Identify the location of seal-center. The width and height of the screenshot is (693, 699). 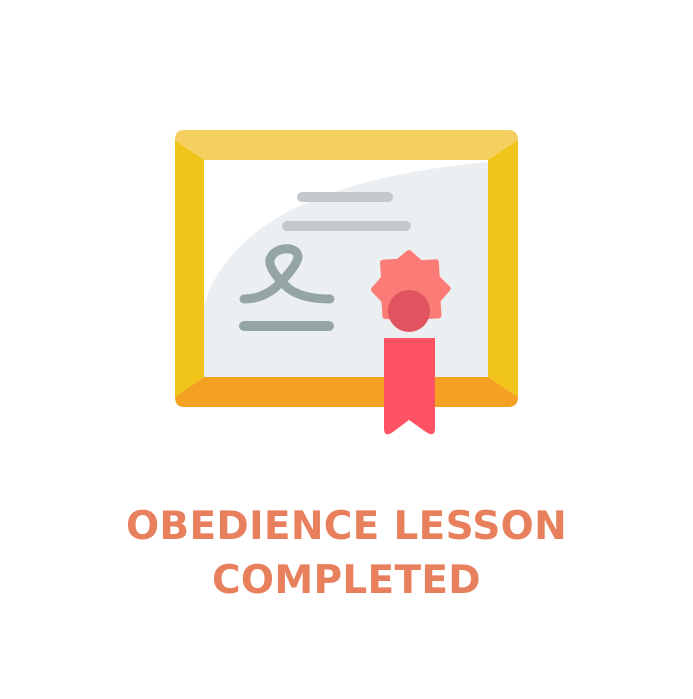
(409, 311).